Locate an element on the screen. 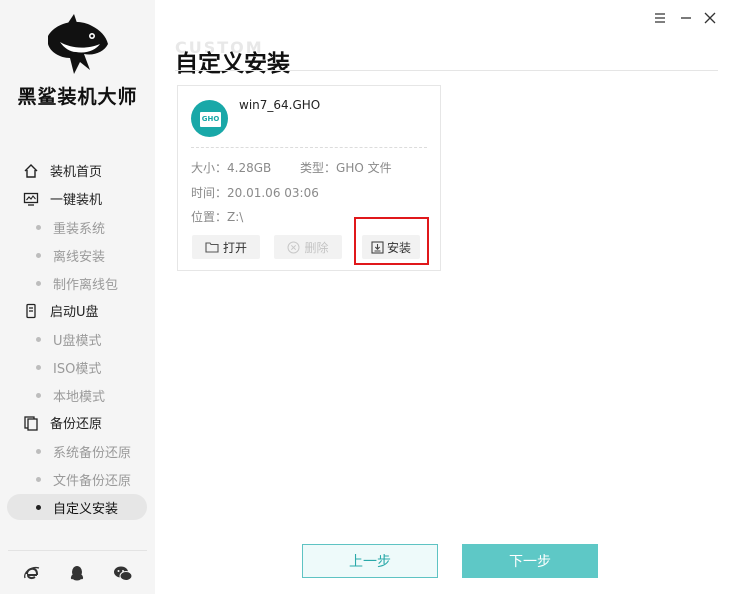 The image size is (730, 594). file-time-label: 时间： is located at coordinates (209, 193).